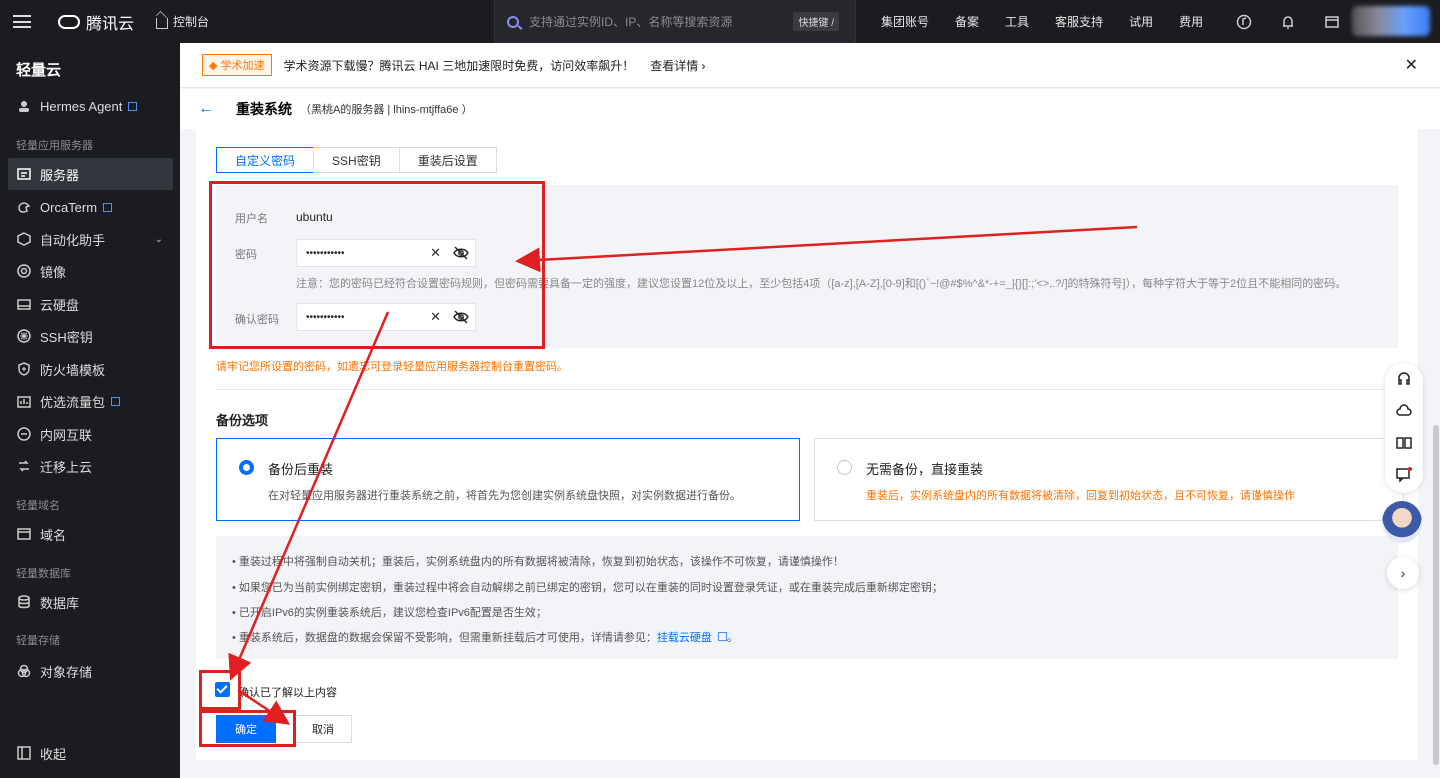  What do you see at coordinates (1244, 22) in the screenshot?
I see `music-icon` at bounding box center [1244, 22].